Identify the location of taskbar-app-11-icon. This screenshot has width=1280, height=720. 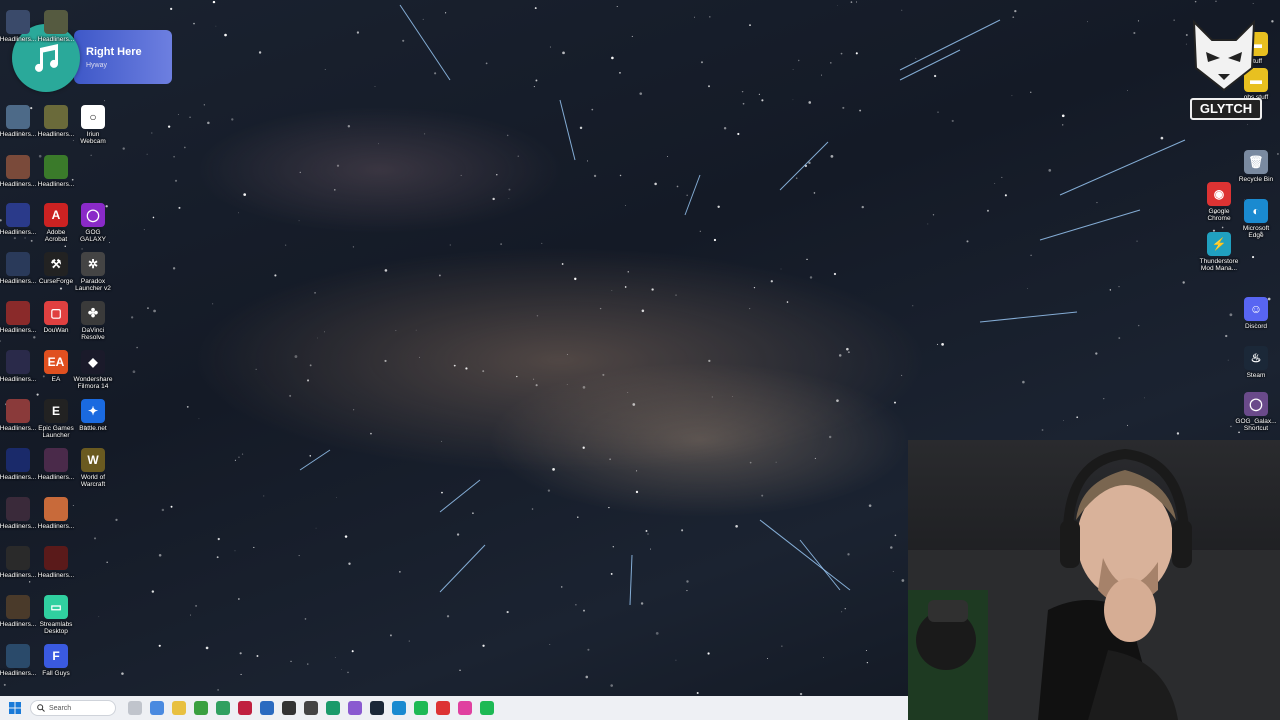
(355, 708).